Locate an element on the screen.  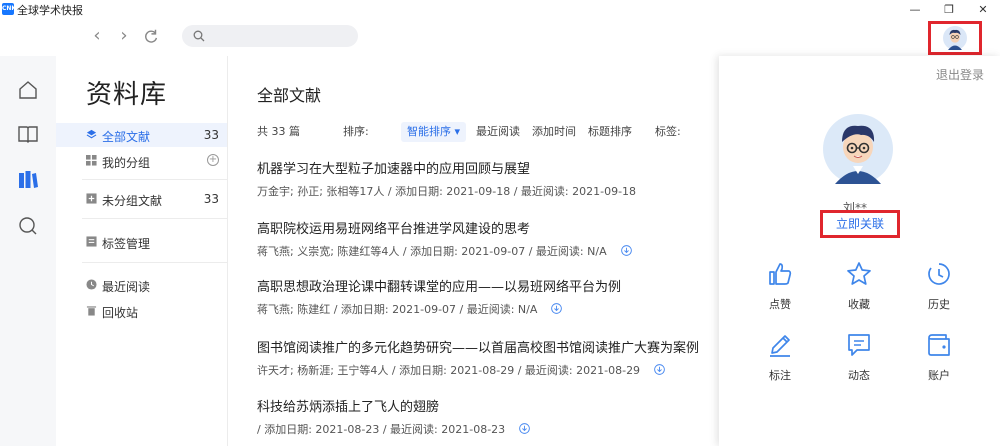
action-label: 账户 is located at coordinates (939, 375).